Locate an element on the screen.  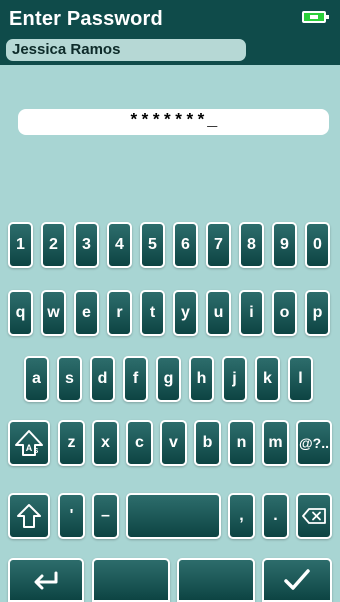
key-6: 6 is located at coordinates (185, 245).